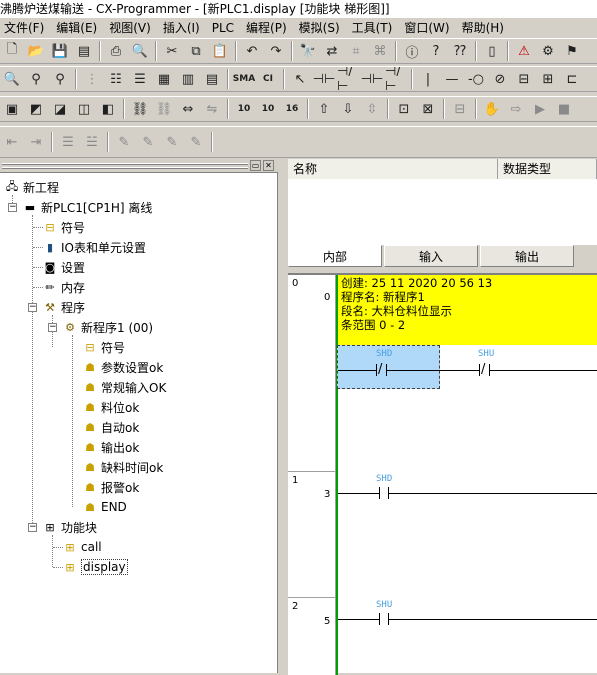  Describe the element at coordinates (124, 387) in the screenshot. I see `tree-item-section: ☗ 常规输入OK` at that location.